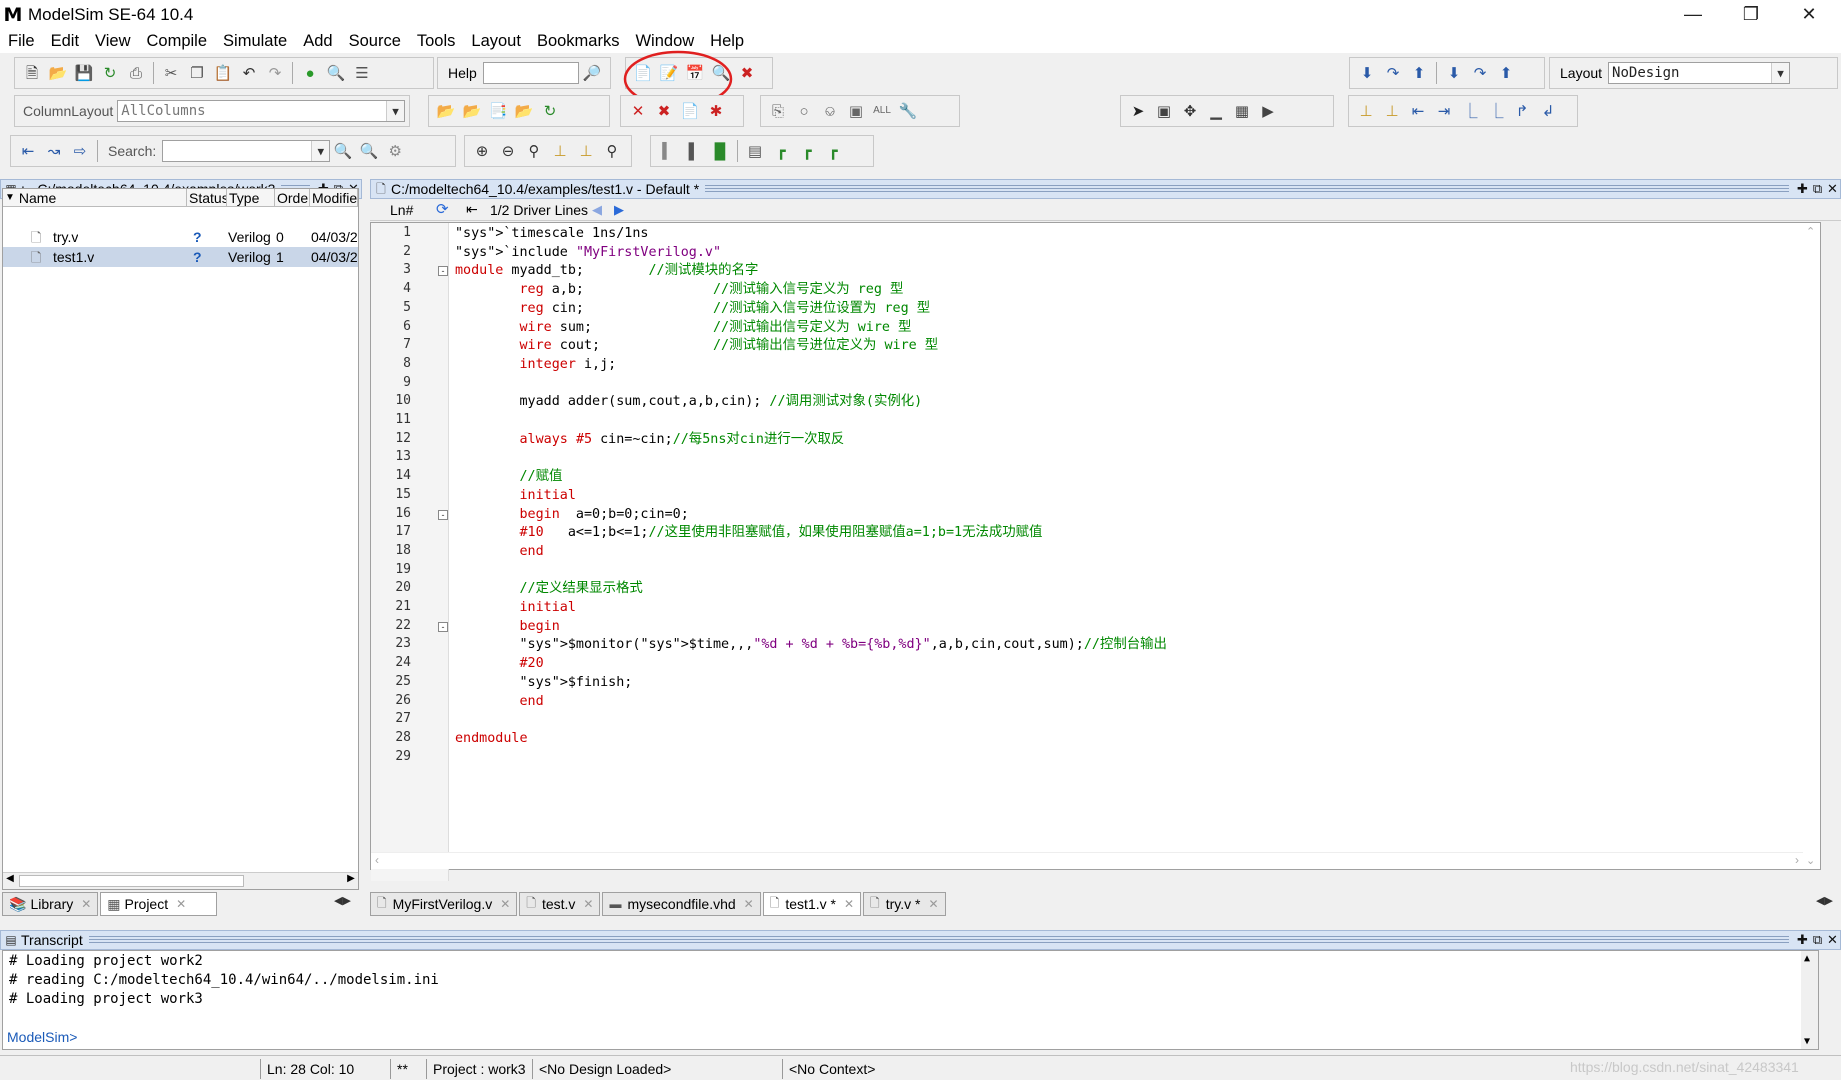 The image size is (1841, 1080). Describe the element at coordinates (534, 151) in the screenshot. I see `zoom-full-icon: ⚲` at that location.